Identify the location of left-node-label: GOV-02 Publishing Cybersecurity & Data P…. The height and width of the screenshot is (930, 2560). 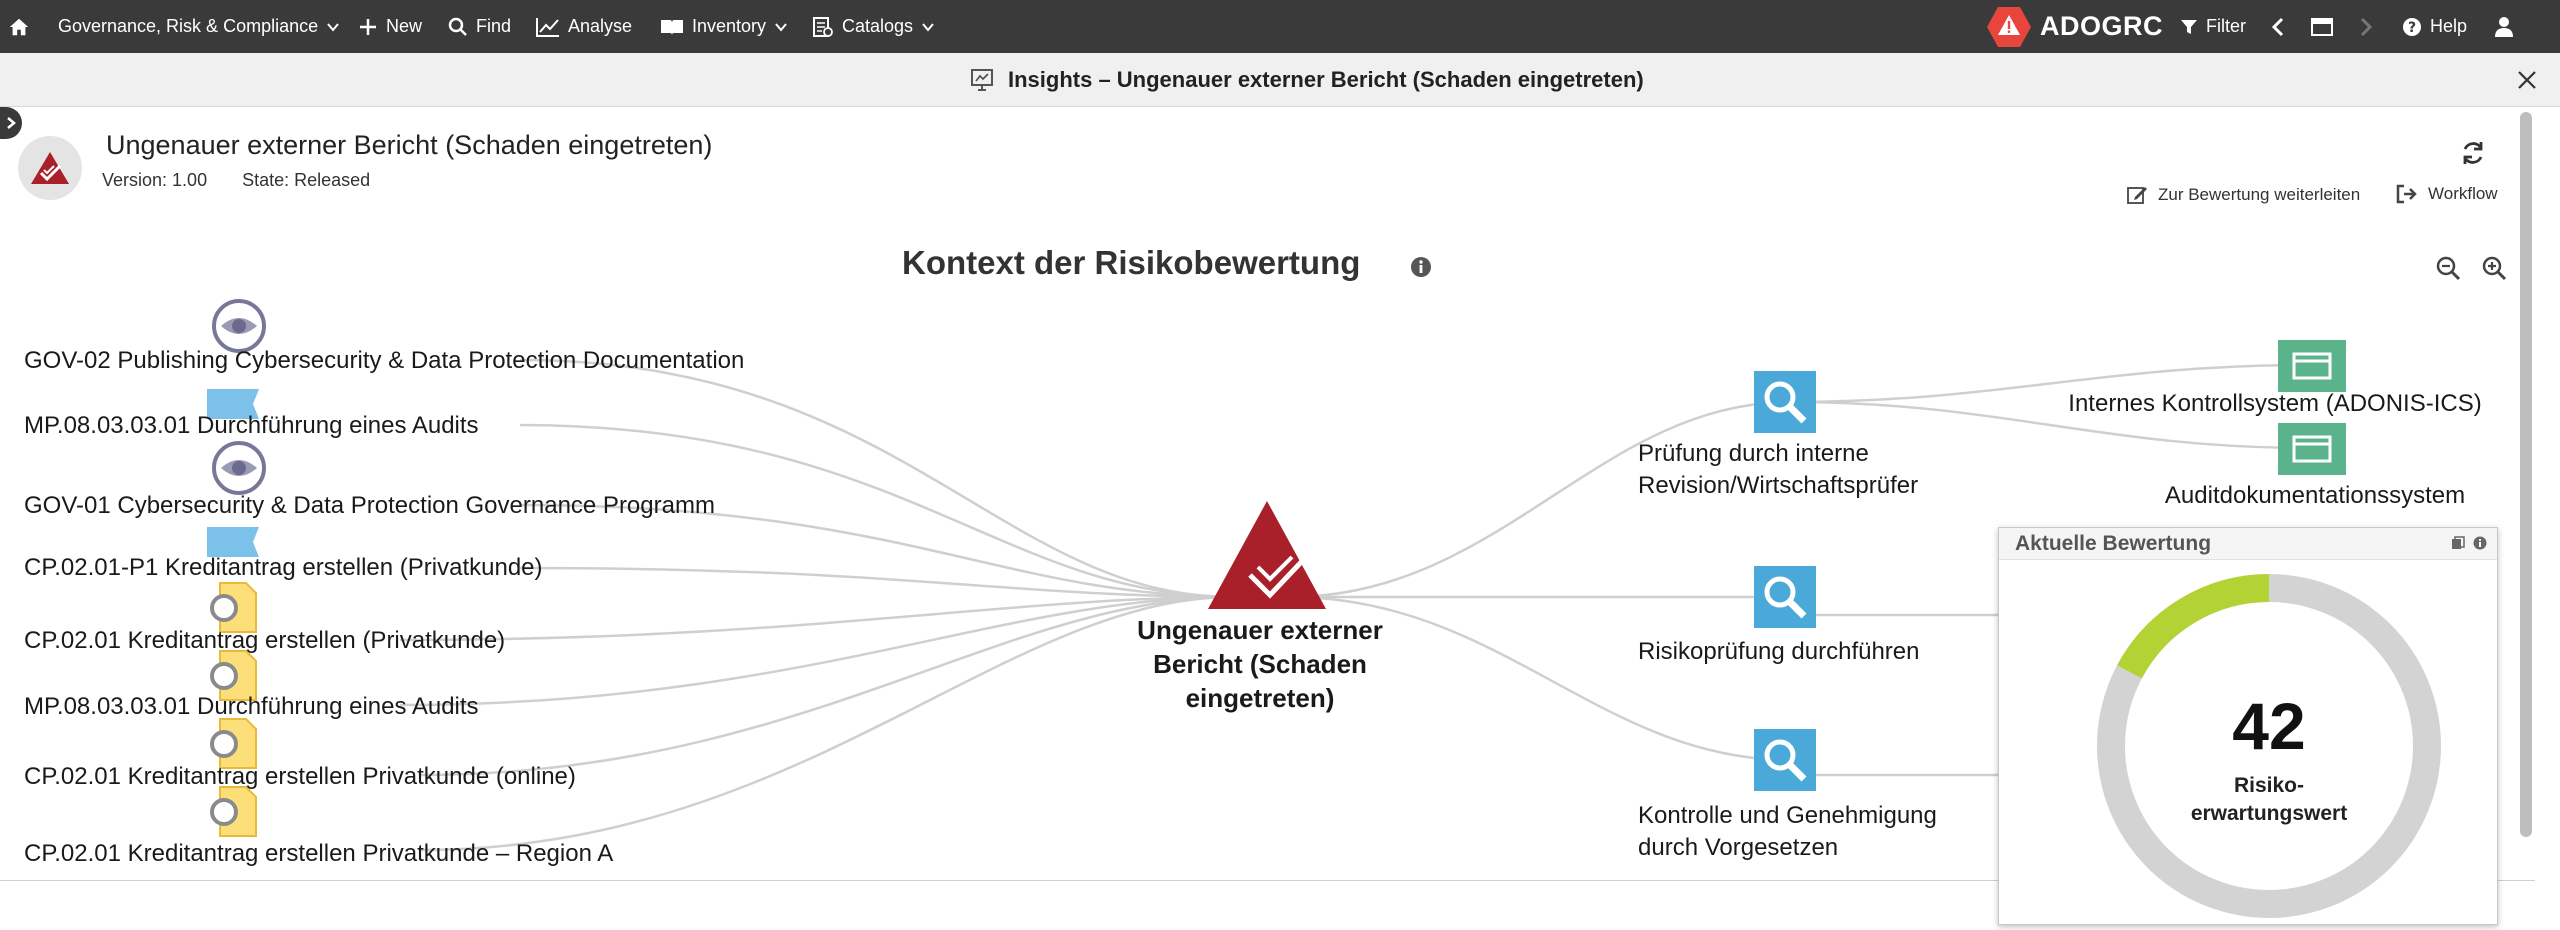
(384, 361).